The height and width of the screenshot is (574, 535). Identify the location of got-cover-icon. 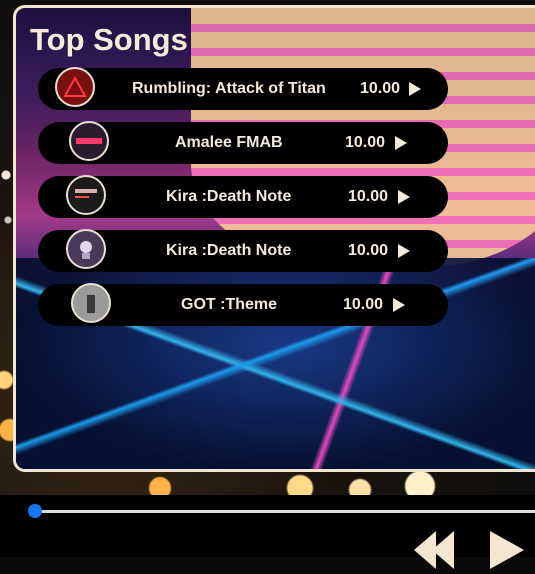
(91, 304).